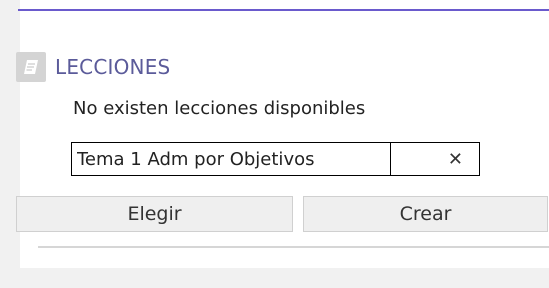 The width and height of the screenshot is (549, 288). What do you see at coordinates (435, 159) in the screenshot?
I see `clear-input-button: ✕` at bounding box center [435, 159].